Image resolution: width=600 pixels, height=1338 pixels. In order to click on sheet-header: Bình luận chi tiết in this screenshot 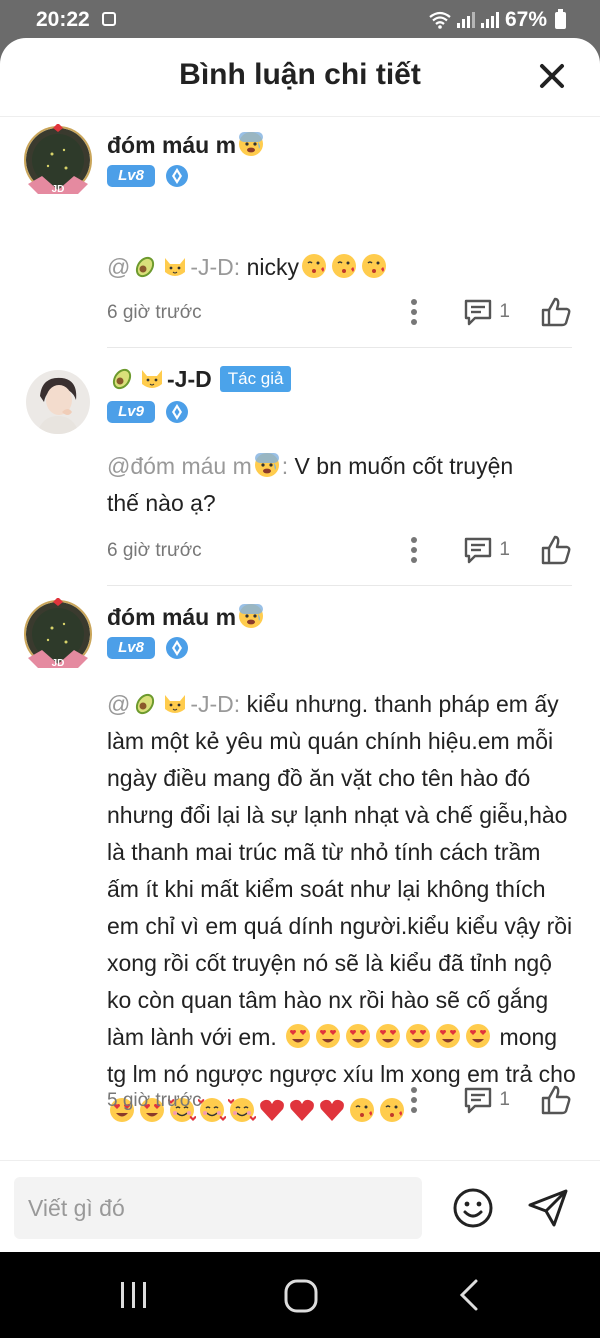, I will do `click(300, 77)`.